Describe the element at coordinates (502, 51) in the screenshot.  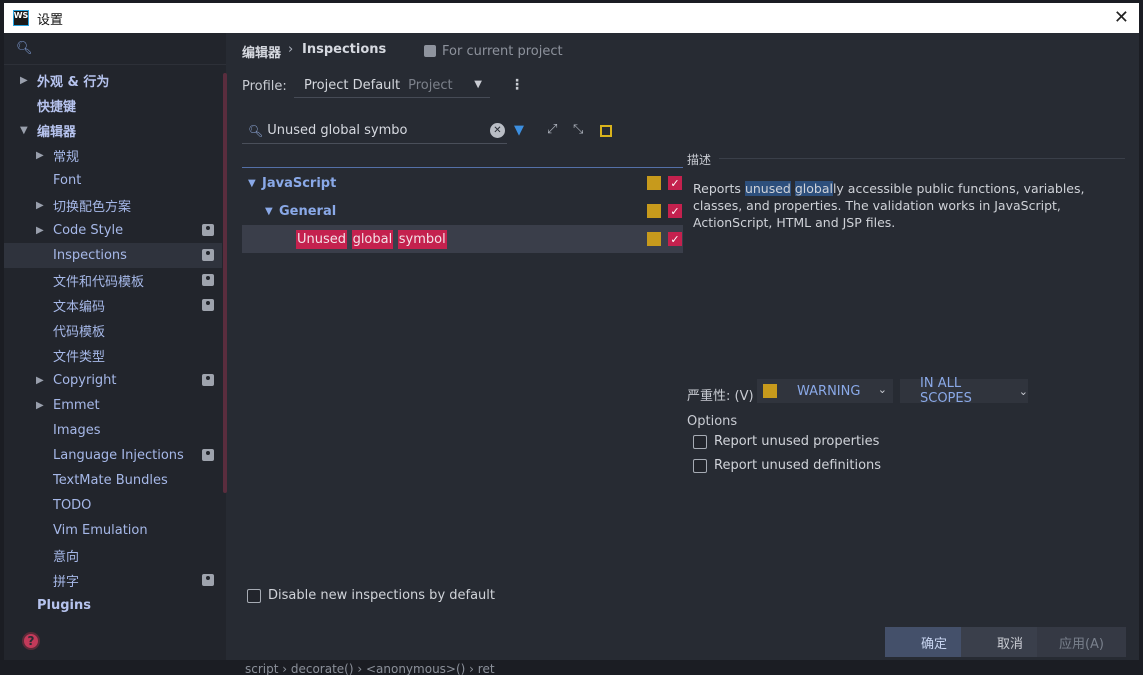
I see `scope-label: For current project` at that location.